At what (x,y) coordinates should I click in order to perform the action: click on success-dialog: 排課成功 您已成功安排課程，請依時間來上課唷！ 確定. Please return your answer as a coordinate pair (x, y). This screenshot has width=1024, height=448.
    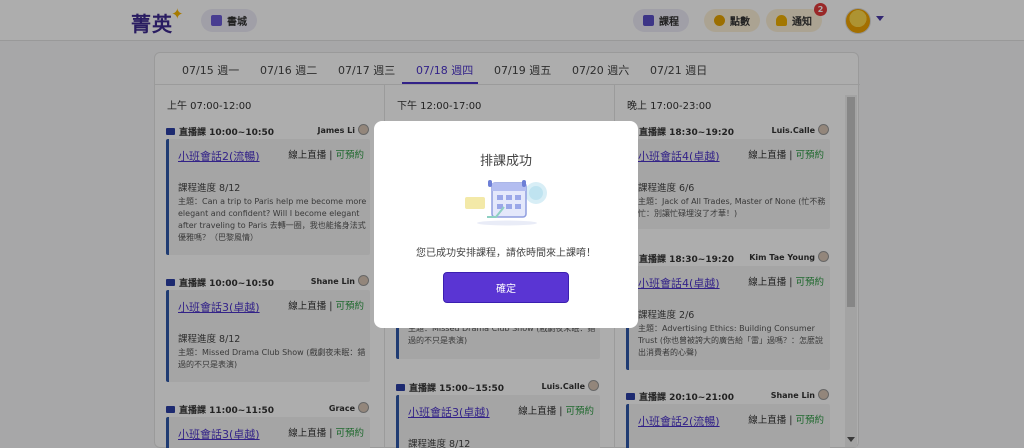
    Looking at the image, I should click on (506, 224).